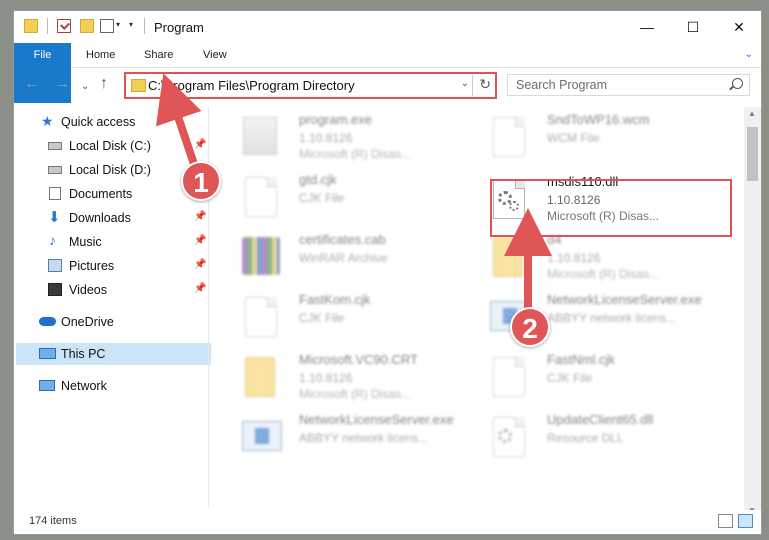  I want to click on arrow-to-address-bar, so click(178, 122).